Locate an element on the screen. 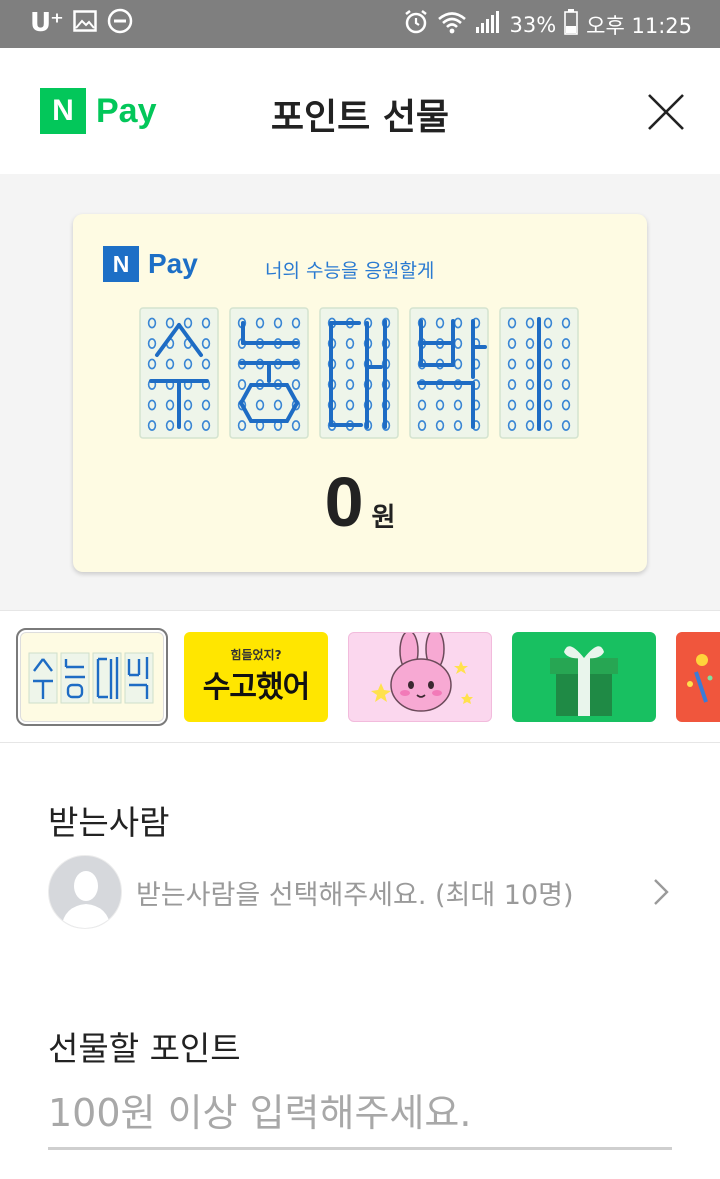 This screenshot has width=720, height=1179. thumbnail-suneung-daebak is located at coordinates (92, 677).